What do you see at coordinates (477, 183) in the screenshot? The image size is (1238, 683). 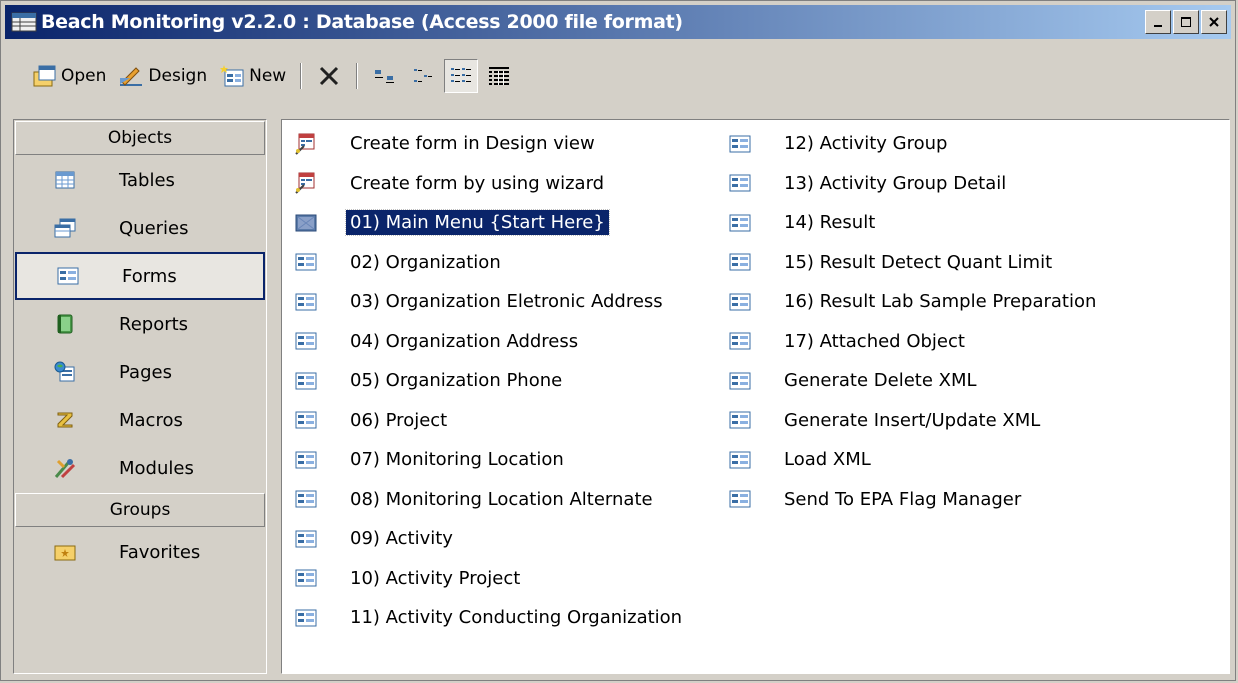 I see `list-item-label: Create form by using wizard` at bounding box center [477, 183].